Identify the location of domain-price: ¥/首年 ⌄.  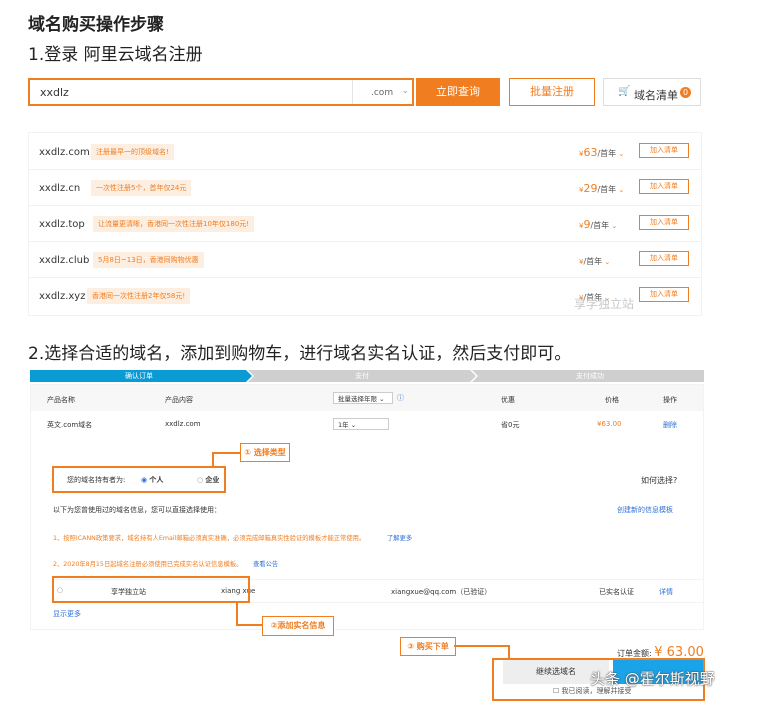
(595, 261).